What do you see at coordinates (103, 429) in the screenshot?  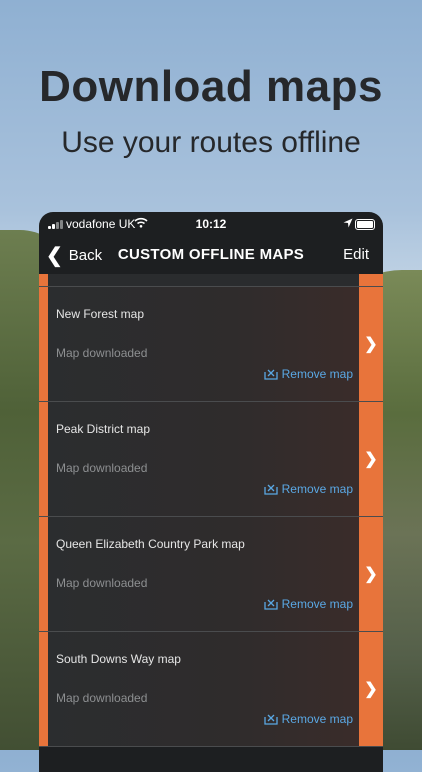 I see `map-name: Peak District map` at bounding box center [103, 429].